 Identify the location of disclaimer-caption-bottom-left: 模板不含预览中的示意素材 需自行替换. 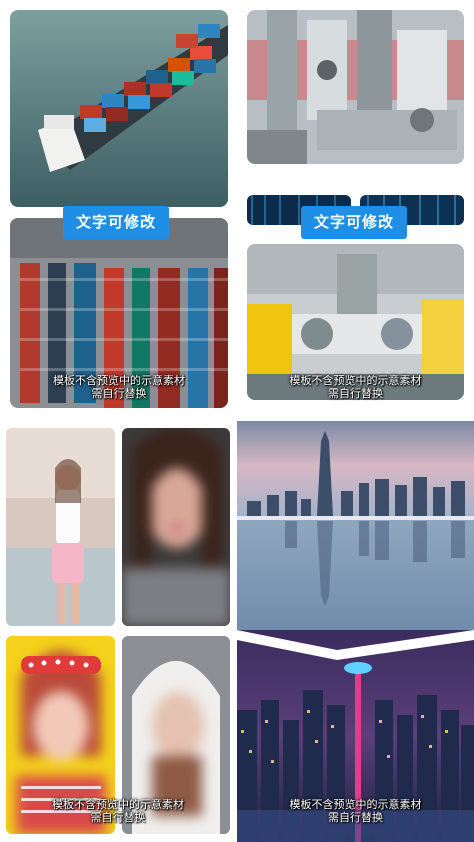
(118, 811).